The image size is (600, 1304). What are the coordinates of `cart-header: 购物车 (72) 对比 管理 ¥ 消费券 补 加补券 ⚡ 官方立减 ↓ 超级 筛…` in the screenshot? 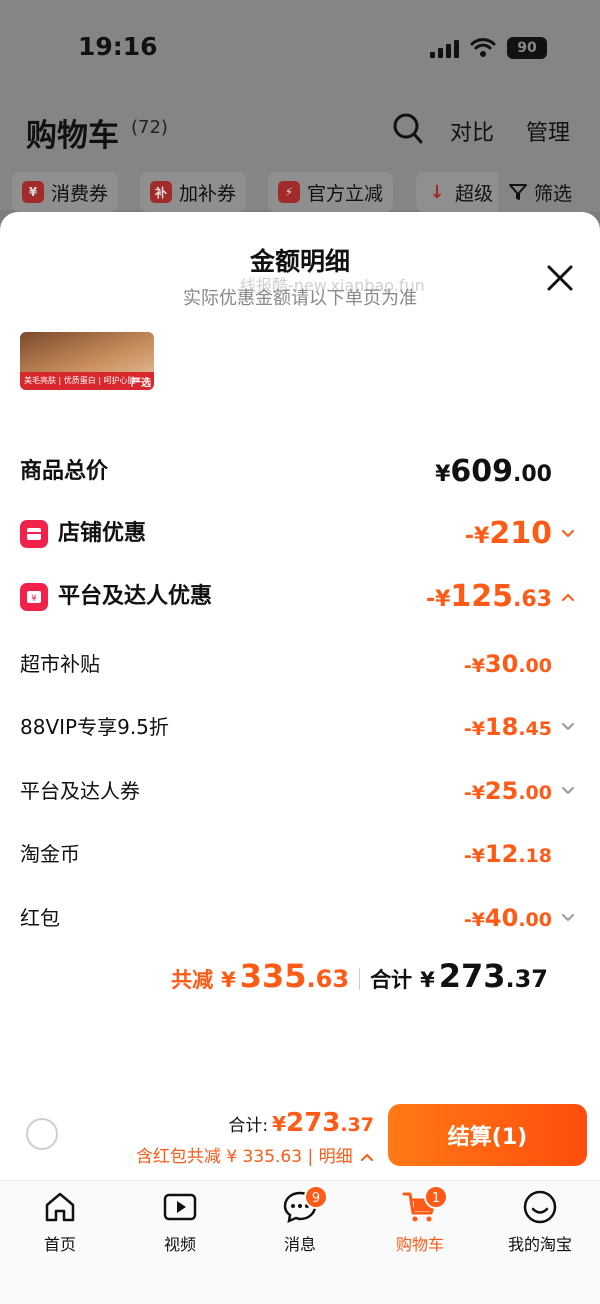 It's located at (300, 156).